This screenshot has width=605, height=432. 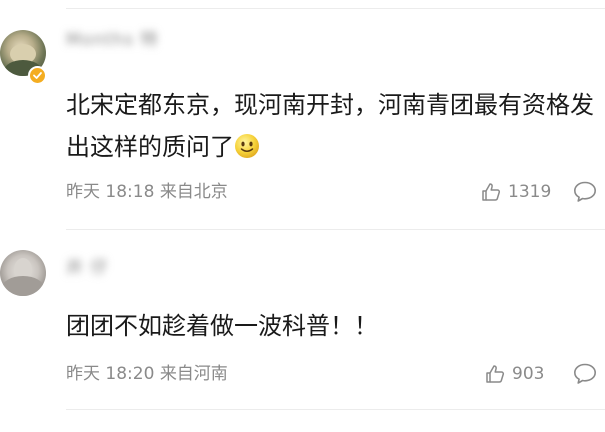 I want to click on username: 井 仔, so click(x=87, y=268).